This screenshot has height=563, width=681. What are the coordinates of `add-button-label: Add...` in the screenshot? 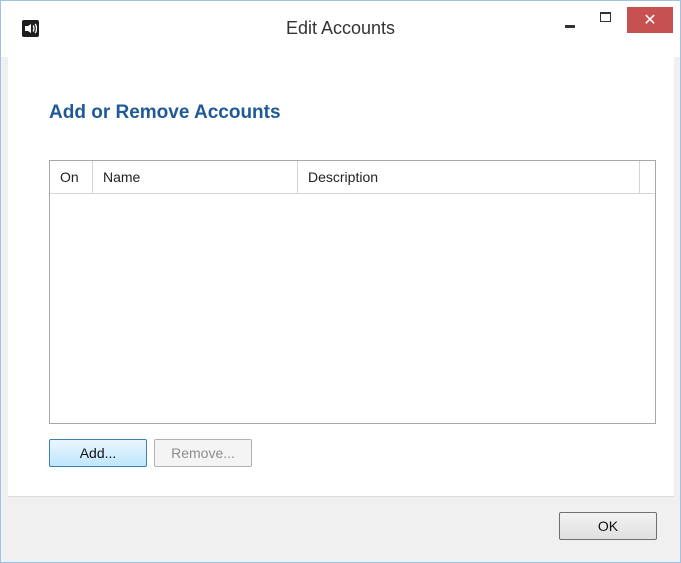 It's located at (98, 453).